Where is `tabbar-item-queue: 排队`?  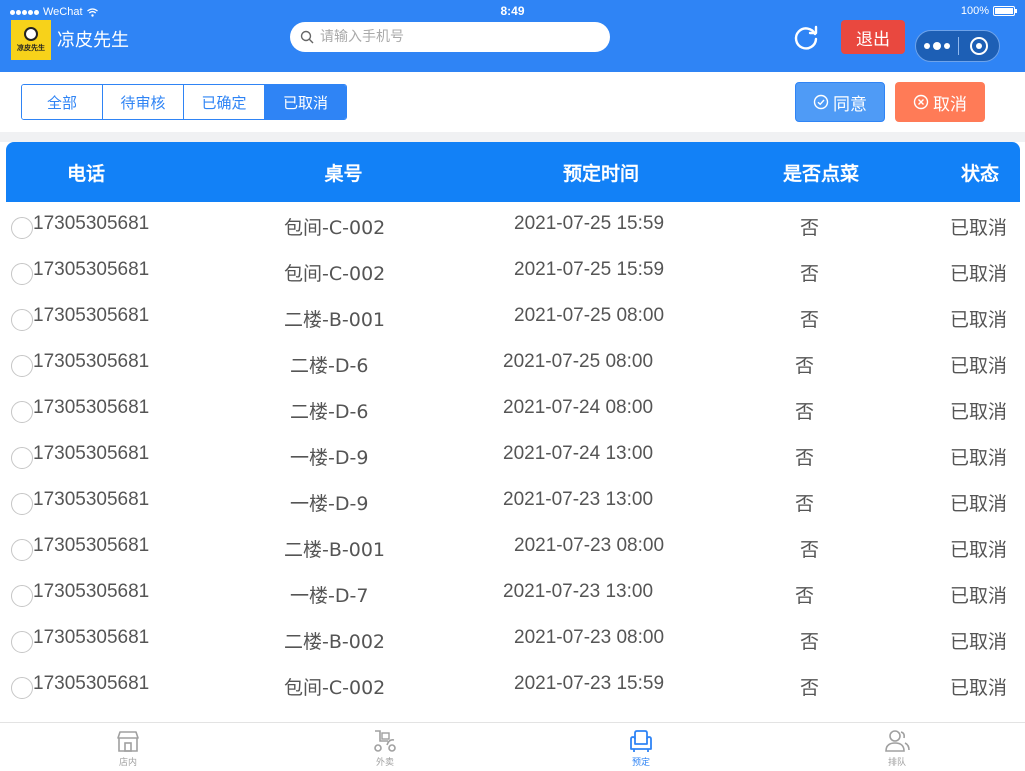 tabbar-item-queue: 排队 is located at coordinates (897, 747).